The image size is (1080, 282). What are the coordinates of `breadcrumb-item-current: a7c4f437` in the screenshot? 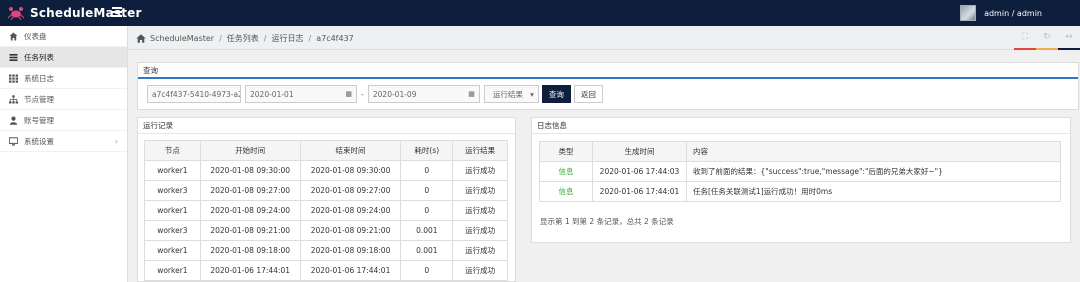 It's located at (335, 38).